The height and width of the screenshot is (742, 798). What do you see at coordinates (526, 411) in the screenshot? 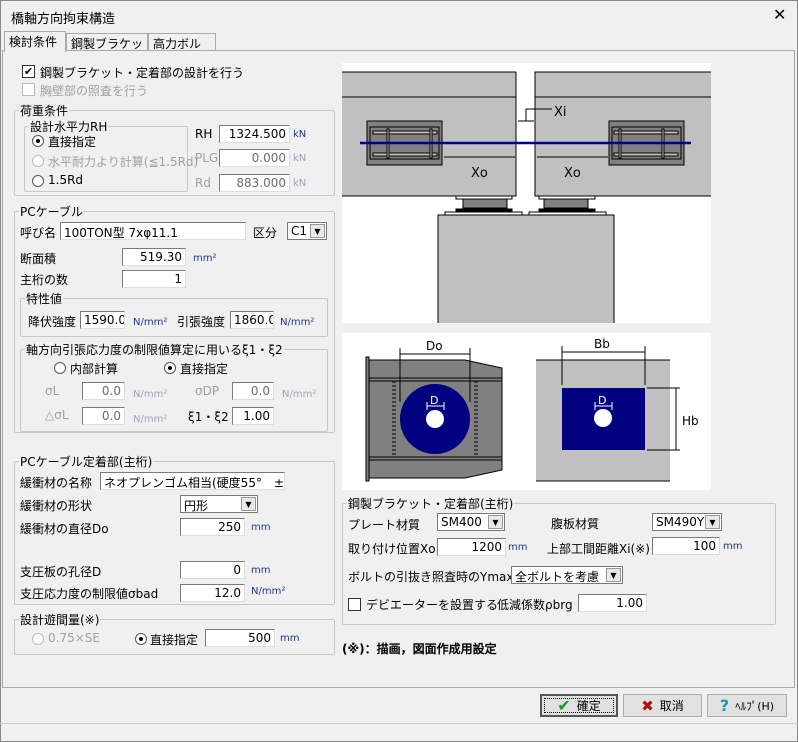
I see `anchor-plate-diagram: D Do D Bb Hb` at bounding box center [526, 411].